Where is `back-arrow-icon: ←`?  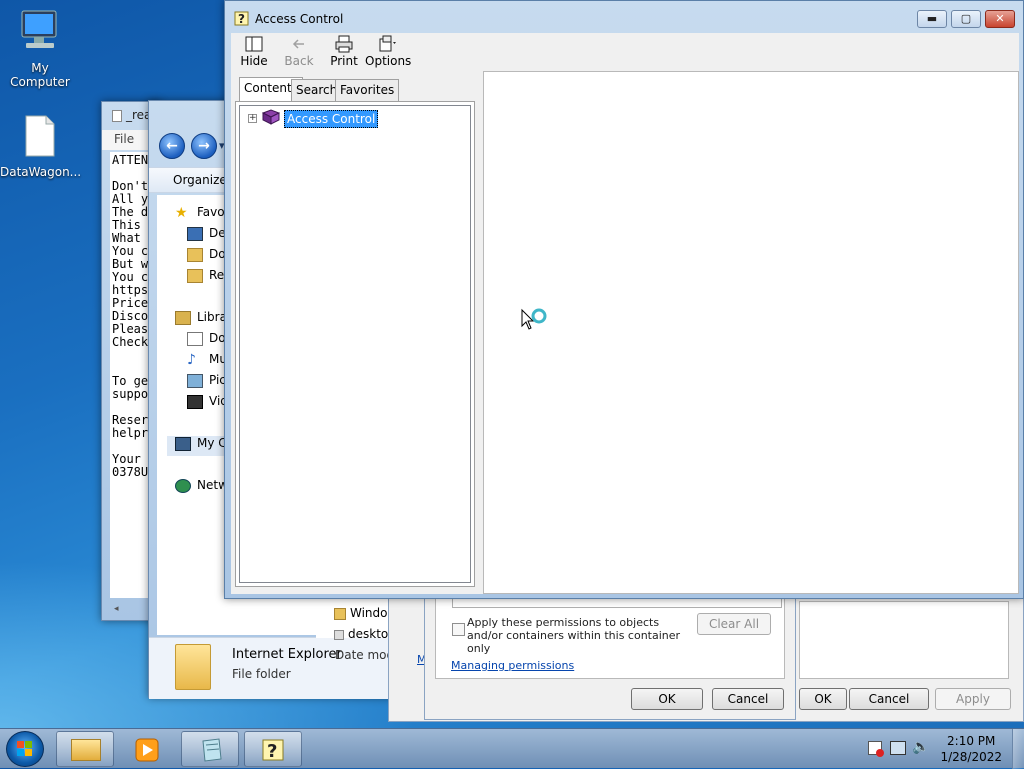
back-arrow-icon: ← is located at coordinates (172, 146).